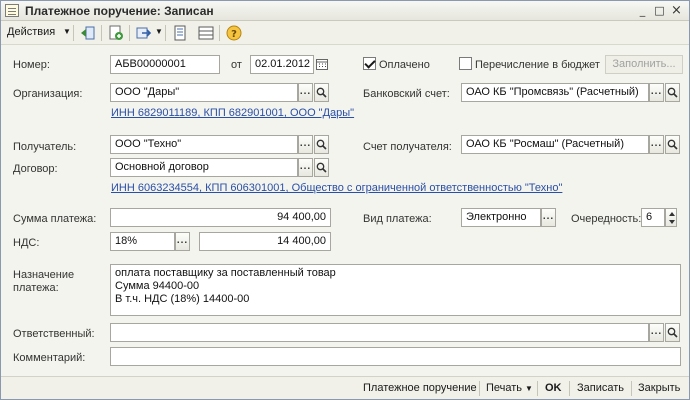 The width and height of the screenshot is (690, 400). What do you see at coordinates (182, 299) in the screenshot?
I see `purpose-line: В т.ч. НДС (18%) 14400-00` at bounding box center [182, 299].